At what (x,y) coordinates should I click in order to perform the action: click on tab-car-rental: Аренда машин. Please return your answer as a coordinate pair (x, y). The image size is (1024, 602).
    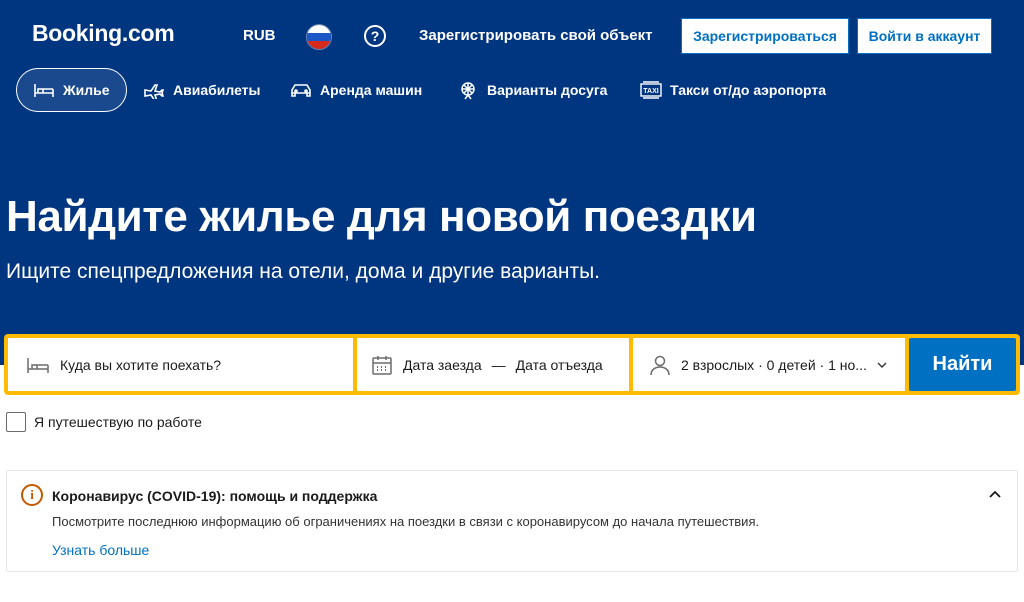
    Looking at the image, I should click on (356, 90).